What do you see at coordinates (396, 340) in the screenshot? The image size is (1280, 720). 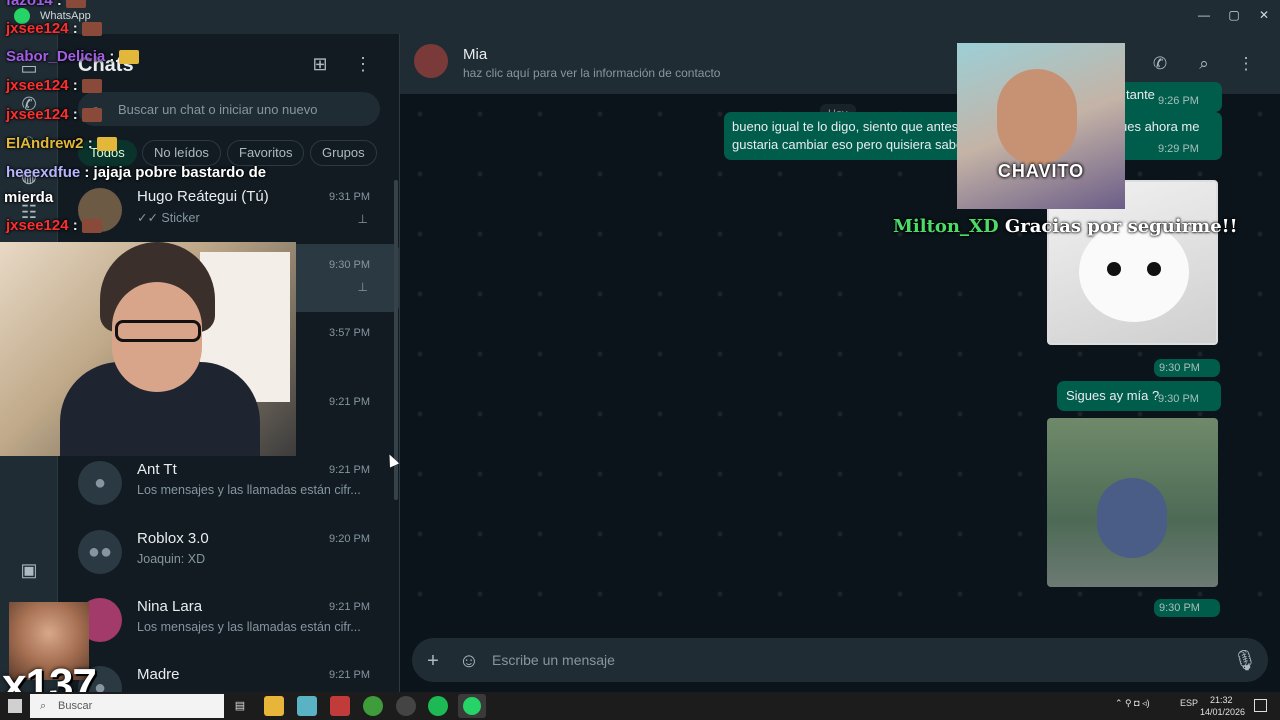 I see `chat-list-scrollbar` at bounding box center [396, 340].